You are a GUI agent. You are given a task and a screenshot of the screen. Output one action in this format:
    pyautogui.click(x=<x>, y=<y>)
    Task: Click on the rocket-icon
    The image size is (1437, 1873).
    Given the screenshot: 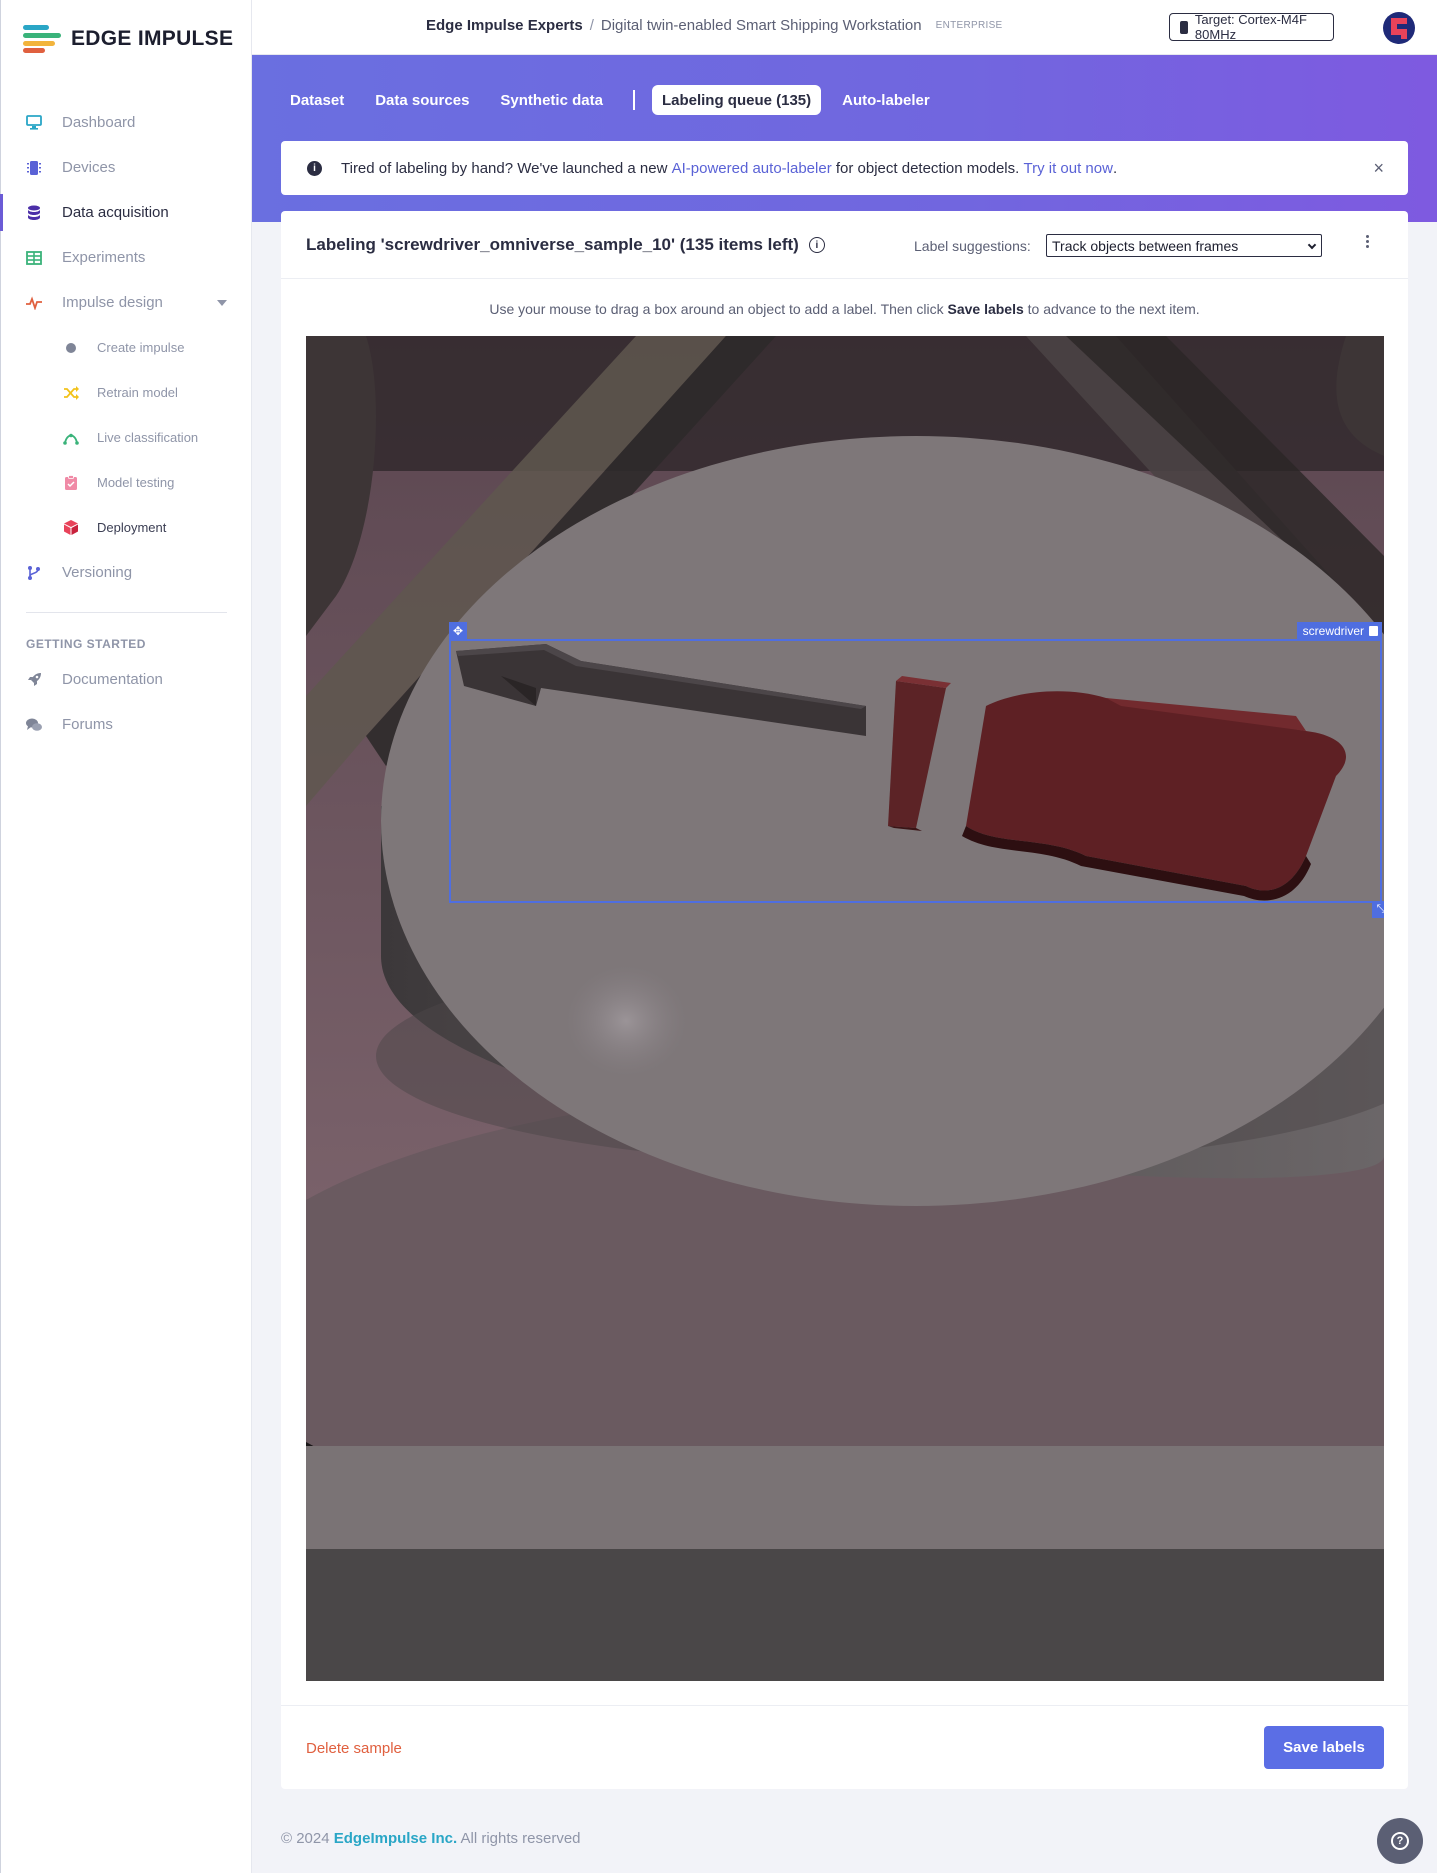 What is the action you would take?
    pyautogui.click(x=34, y=680)
    